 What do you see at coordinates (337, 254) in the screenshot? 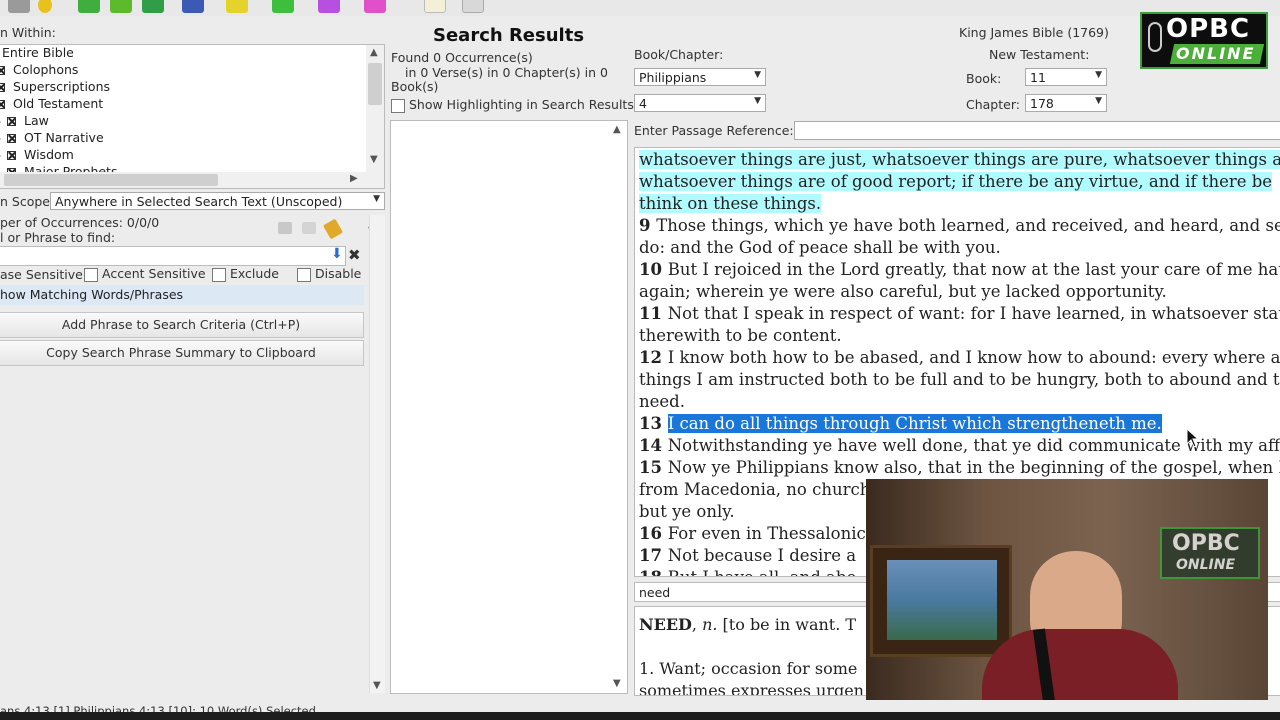
I see `arrow-down-icon: ⬇` at bounding box center [337, 254].